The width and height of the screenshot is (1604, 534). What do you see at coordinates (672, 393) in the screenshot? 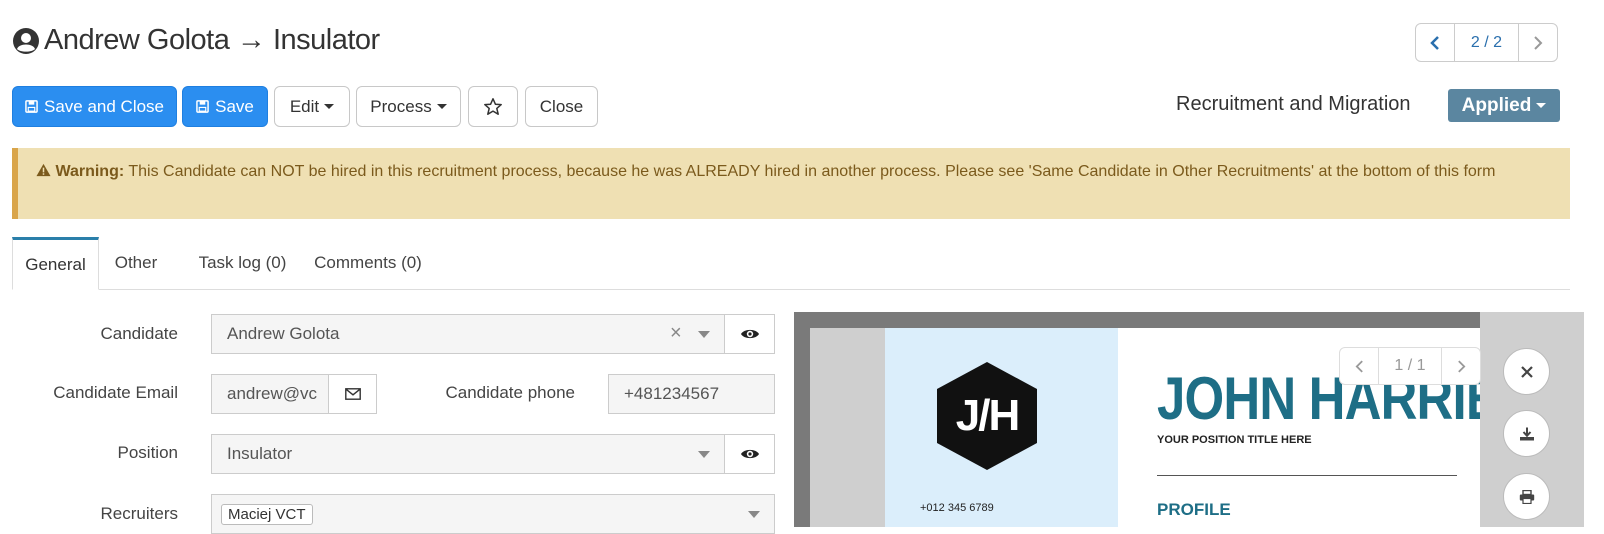
I see `candidate-phone-value: +481234567` at bounding box center [672, 393].